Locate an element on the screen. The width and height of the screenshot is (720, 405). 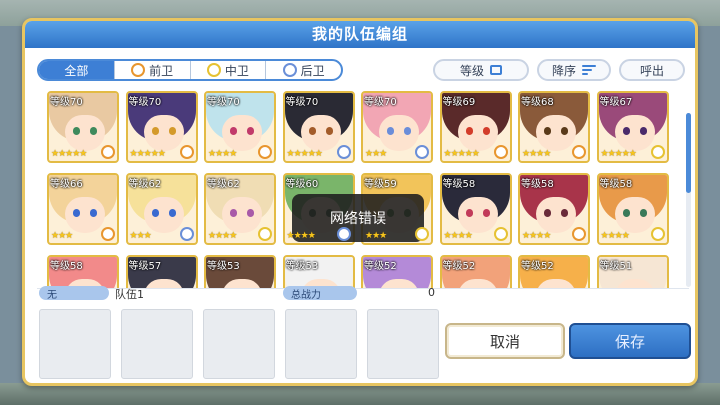
tab-back-label: 后卫 is located at coordinates (312, 70).